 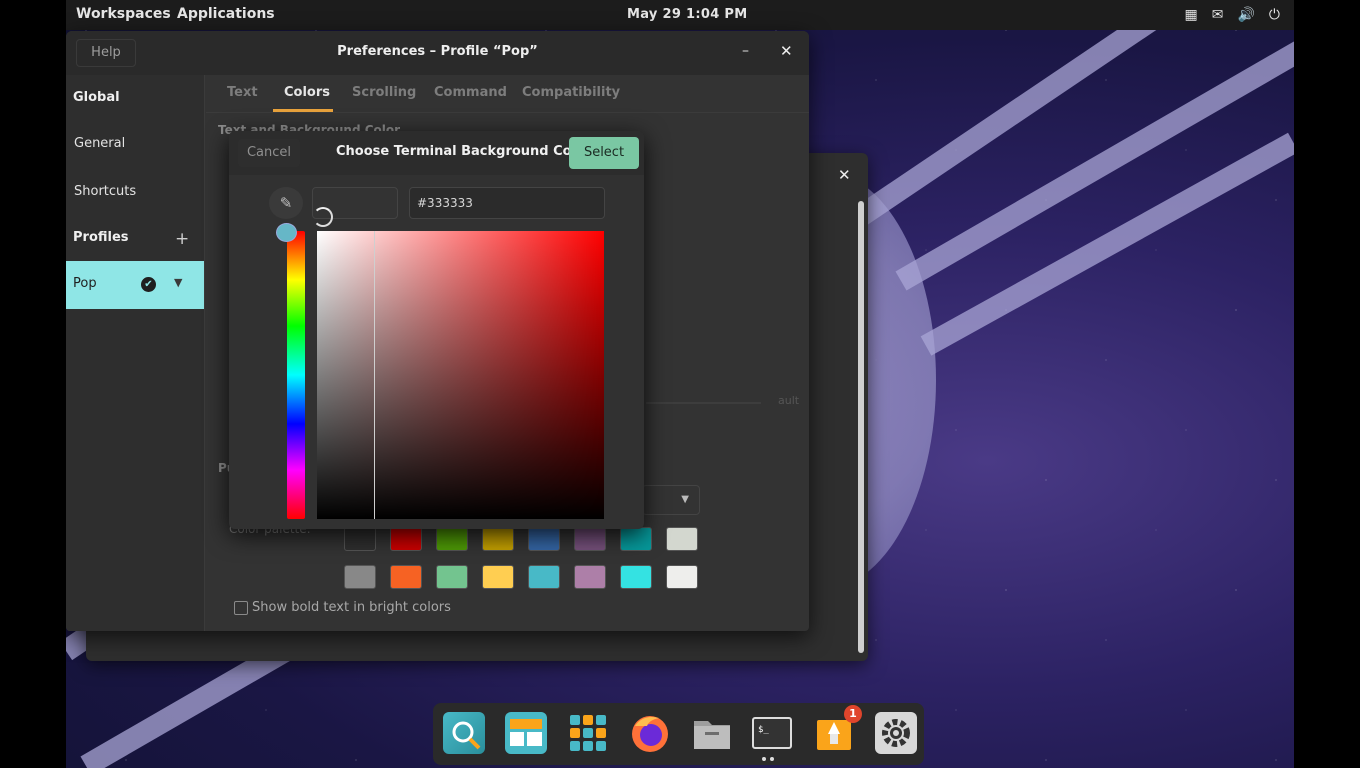 I want to click on folder-icon, so click(x=712, y=735).